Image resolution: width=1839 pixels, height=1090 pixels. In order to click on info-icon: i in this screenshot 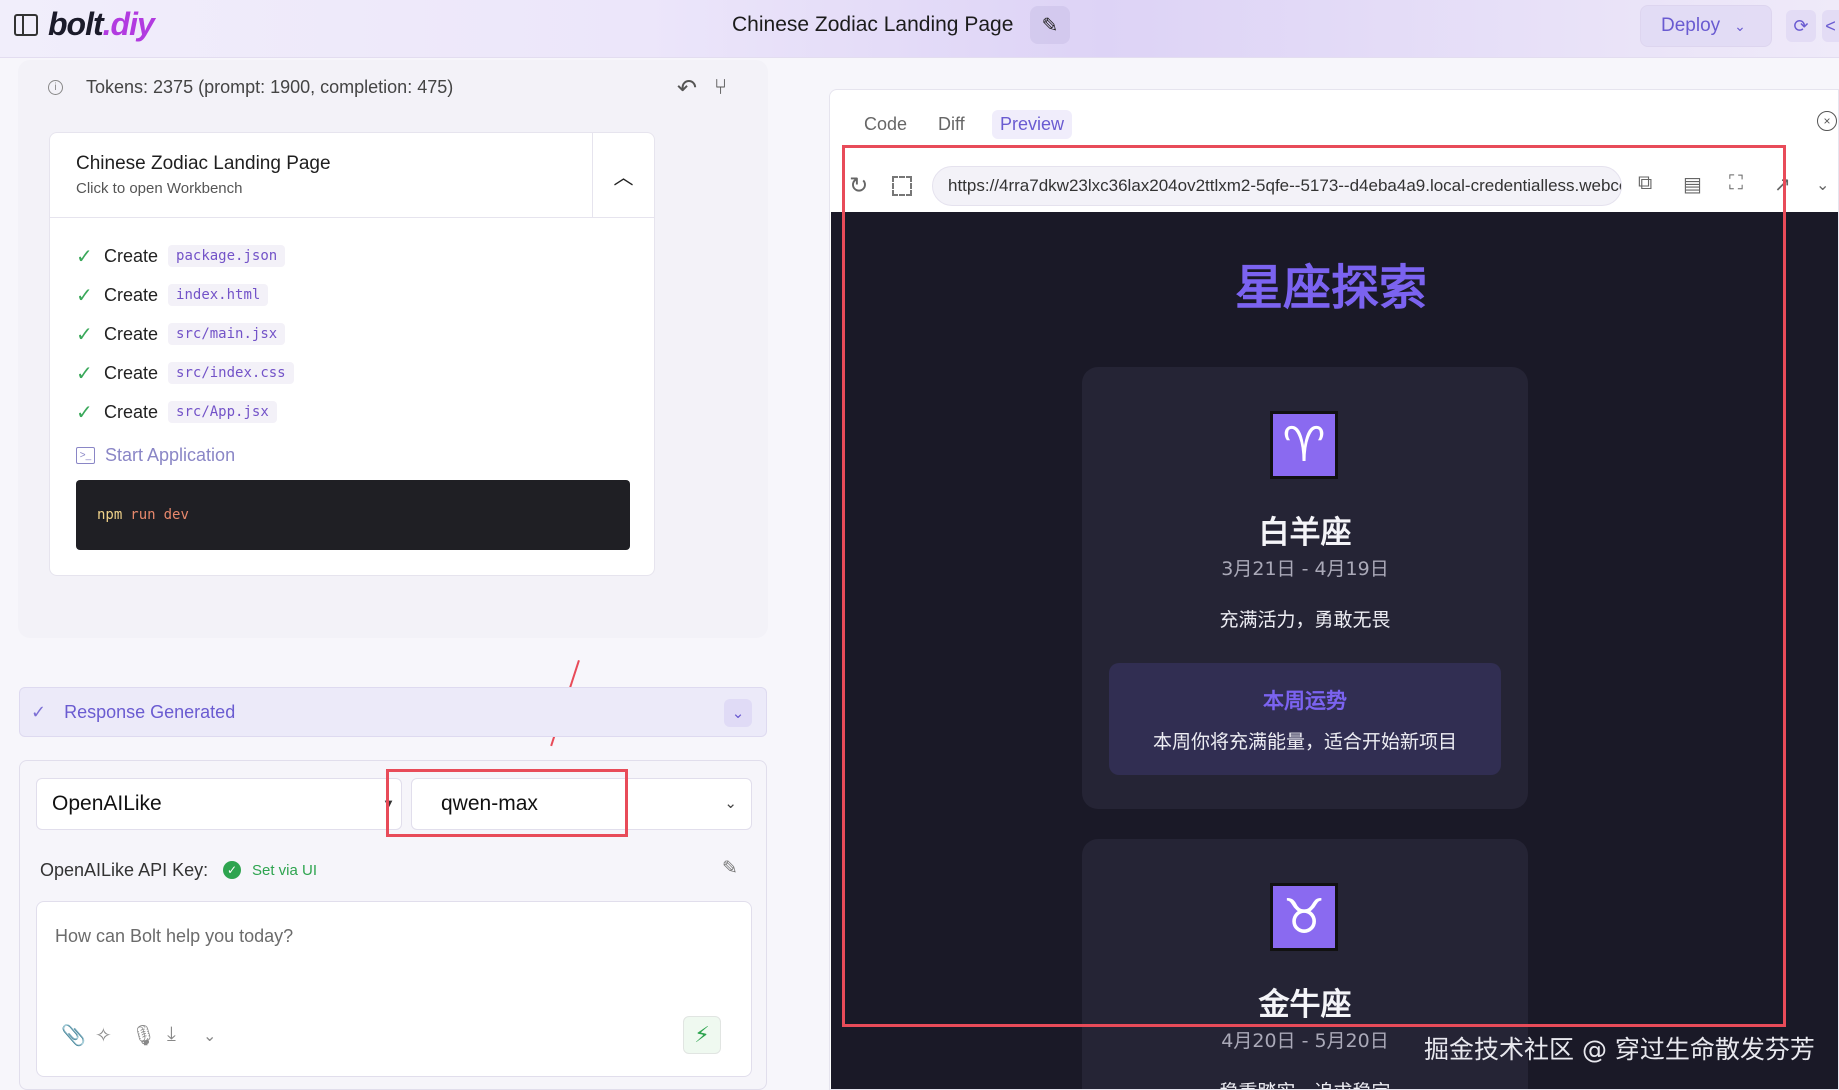, I will do `click(55, 87)`.